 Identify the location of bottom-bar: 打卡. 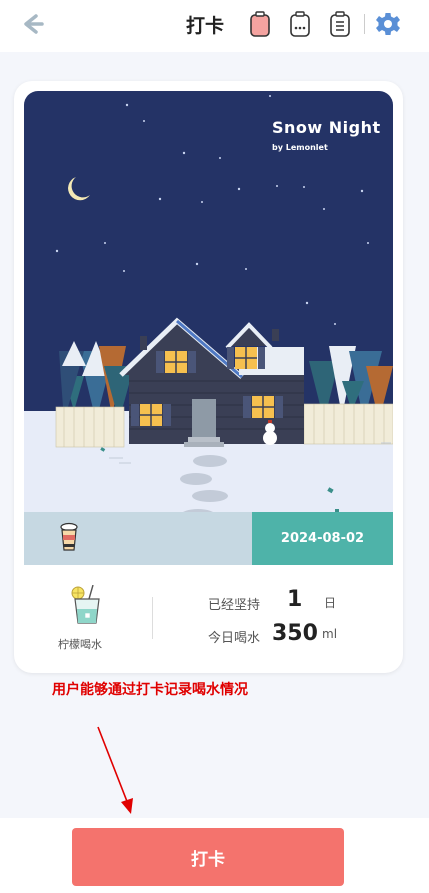
(214, 855).